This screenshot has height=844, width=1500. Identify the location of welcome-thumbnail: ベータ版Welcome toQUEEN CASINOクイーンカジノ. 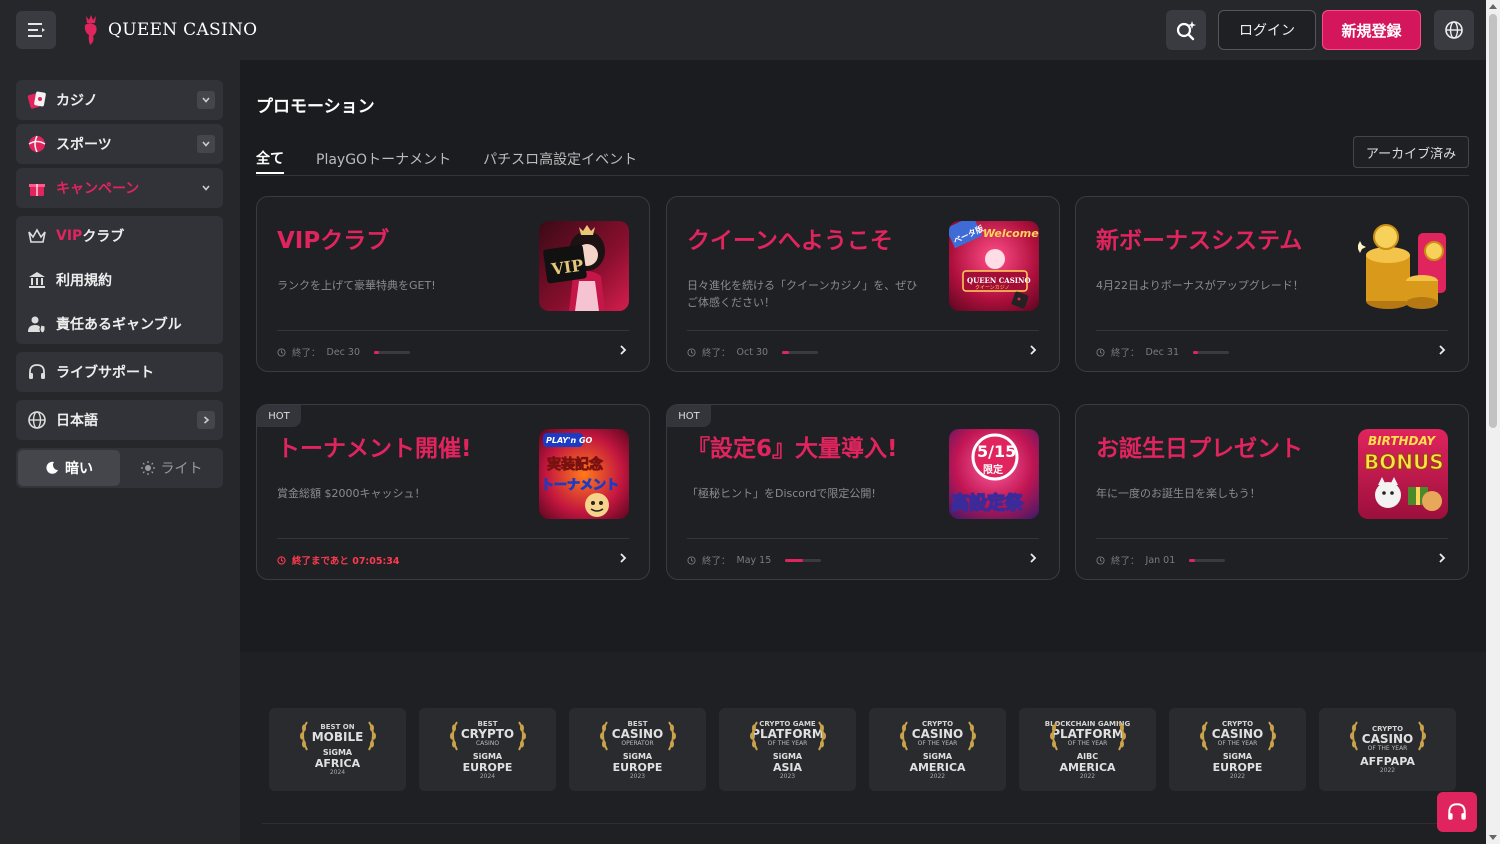
(994, 266).